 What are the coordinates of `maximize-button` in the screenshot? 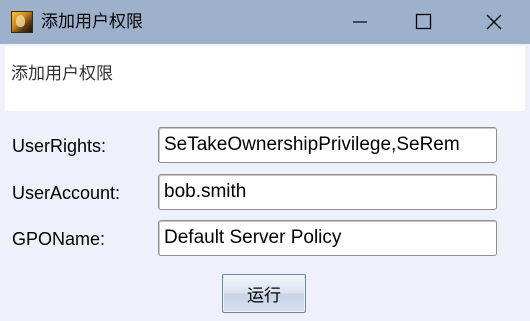 It's located at (425, 22).